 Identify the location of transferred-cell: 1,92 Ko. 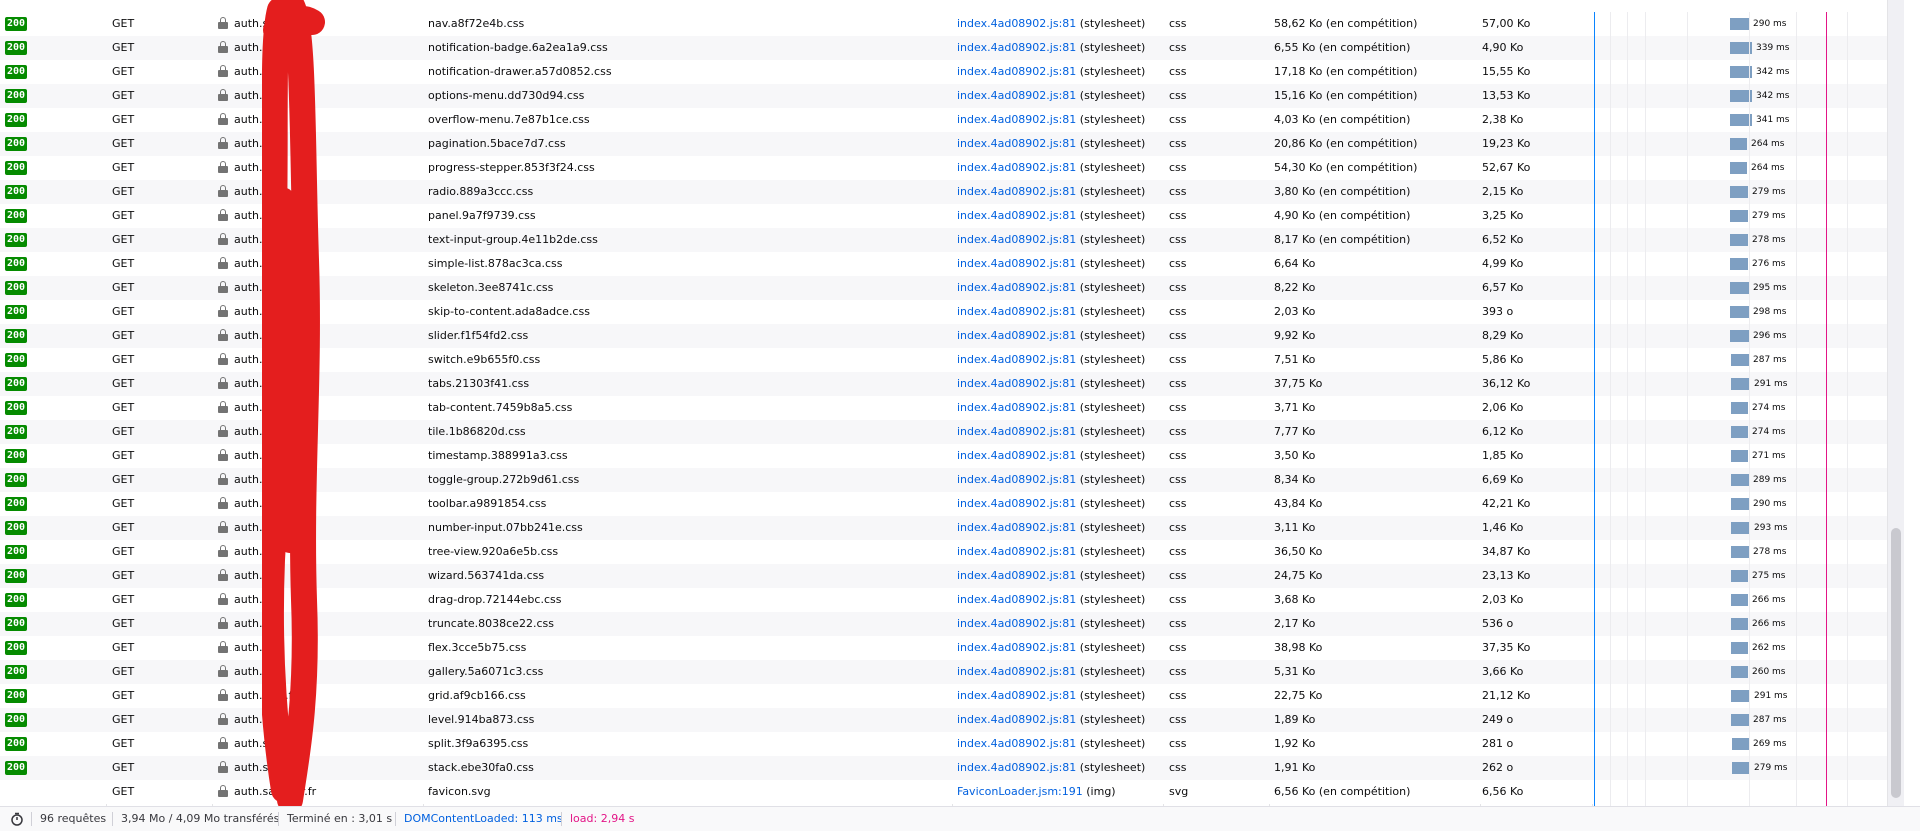
(1295, 743).